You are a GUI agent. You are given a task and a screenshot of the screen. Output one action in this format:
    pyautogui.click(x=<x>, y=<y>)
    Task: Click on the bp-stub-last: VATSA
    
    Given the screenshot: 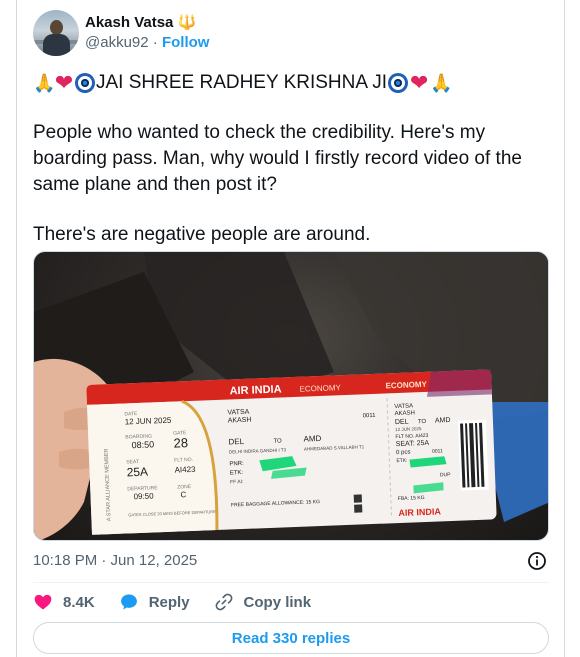 What is the action you would take?
    pyautogui.click(x=403, y=406)
    